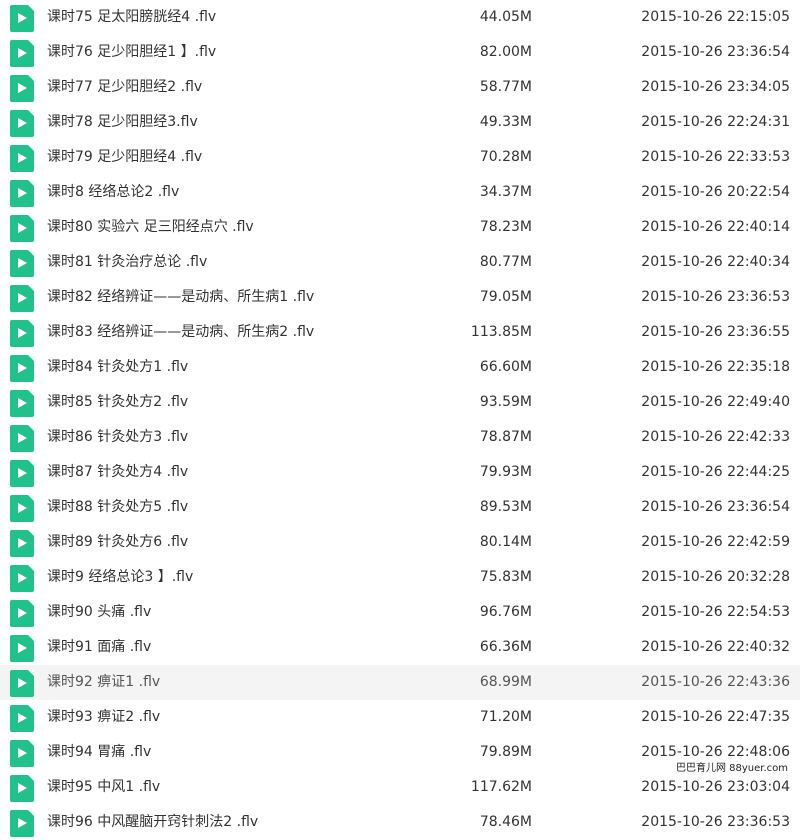  What do you see at coordinates (505, 682) in the screenshot?
I see `file-size: 68.99M` at bounding box center [505, 682].